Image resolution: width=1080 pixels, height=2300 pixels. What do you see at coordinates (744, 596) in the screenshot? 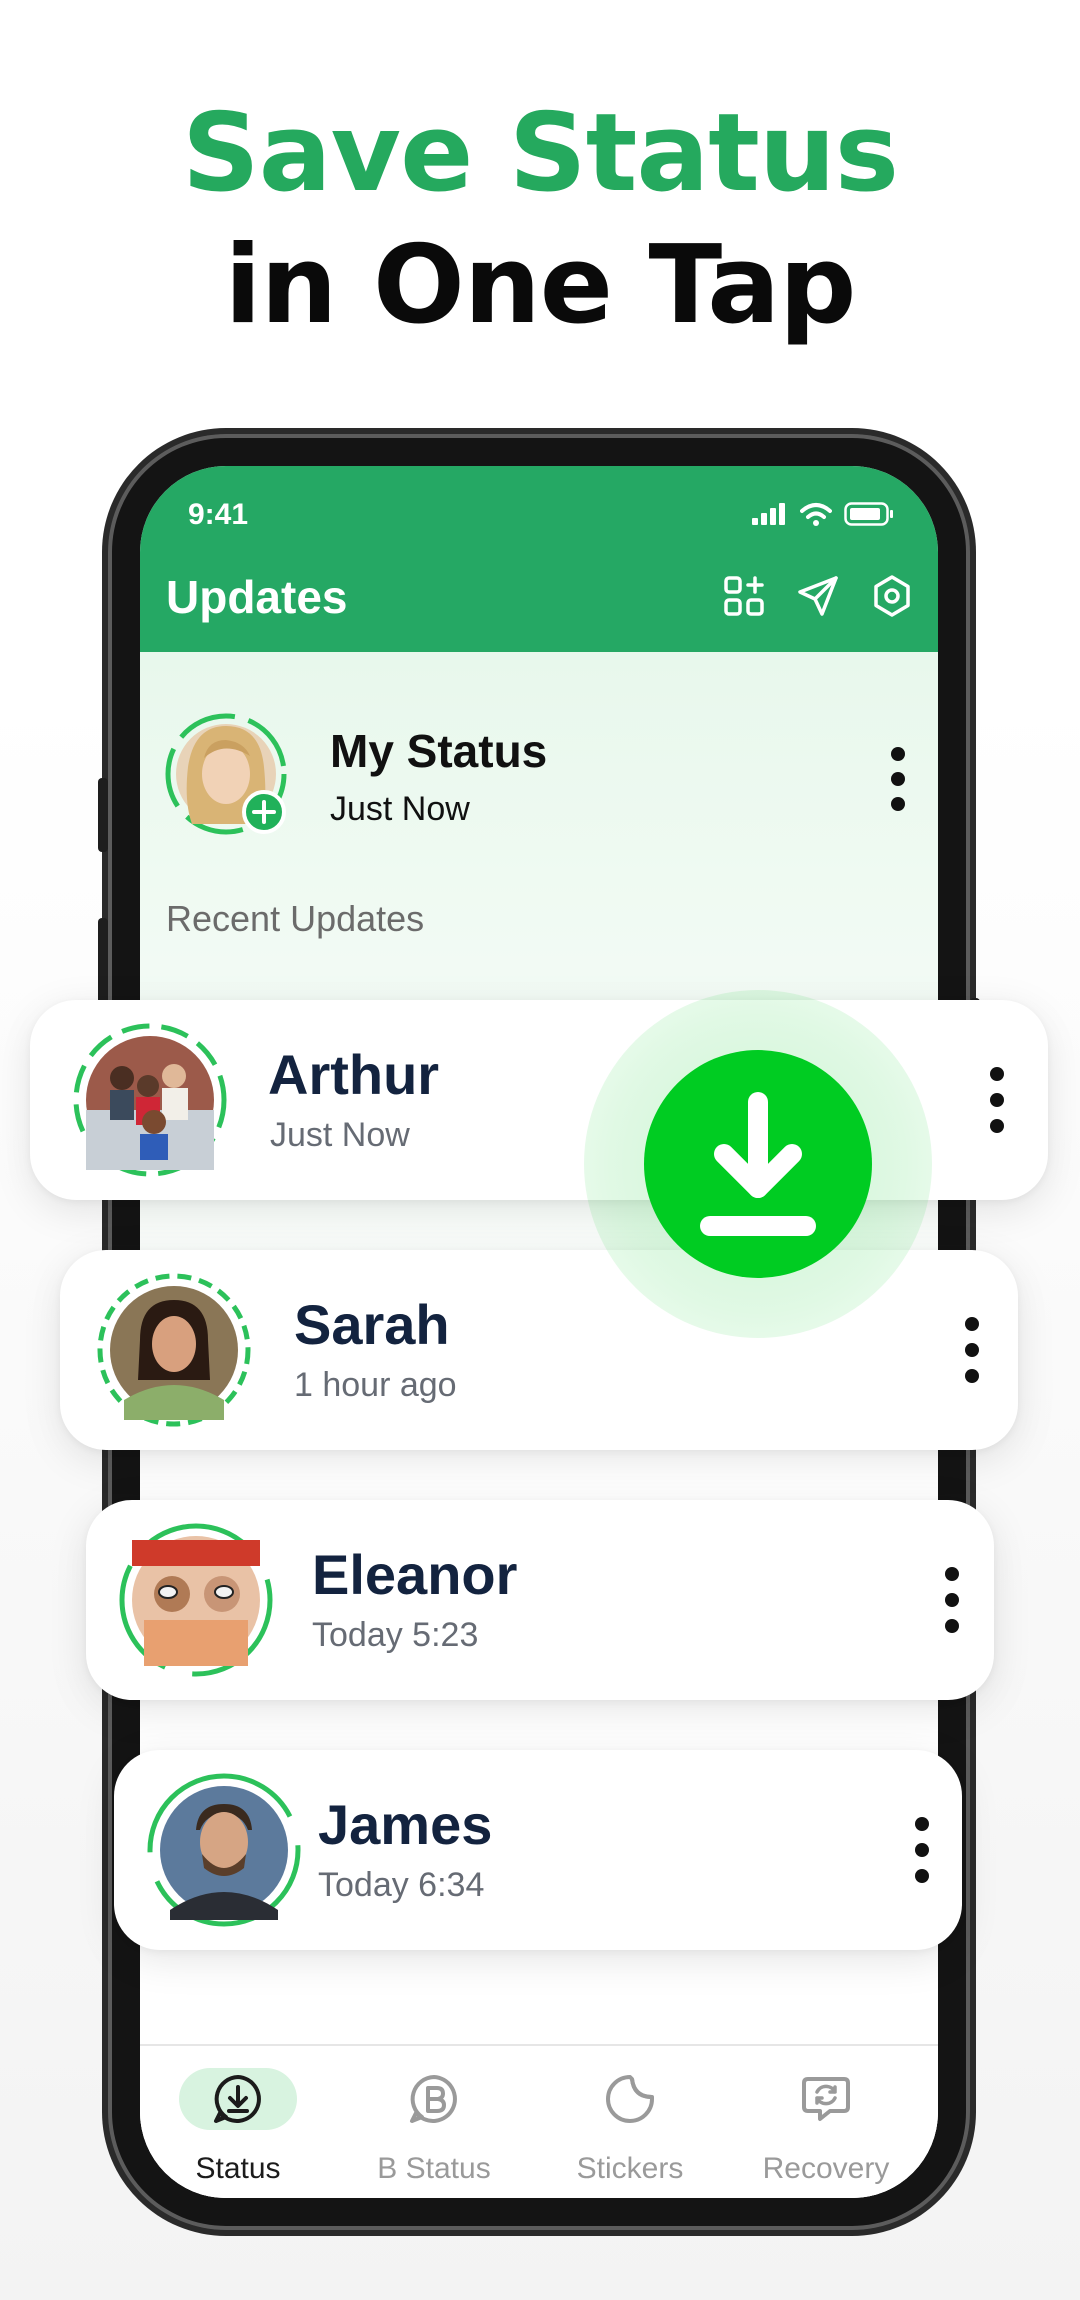
I see `grid-add-icon` at bounding box center [744, 596].